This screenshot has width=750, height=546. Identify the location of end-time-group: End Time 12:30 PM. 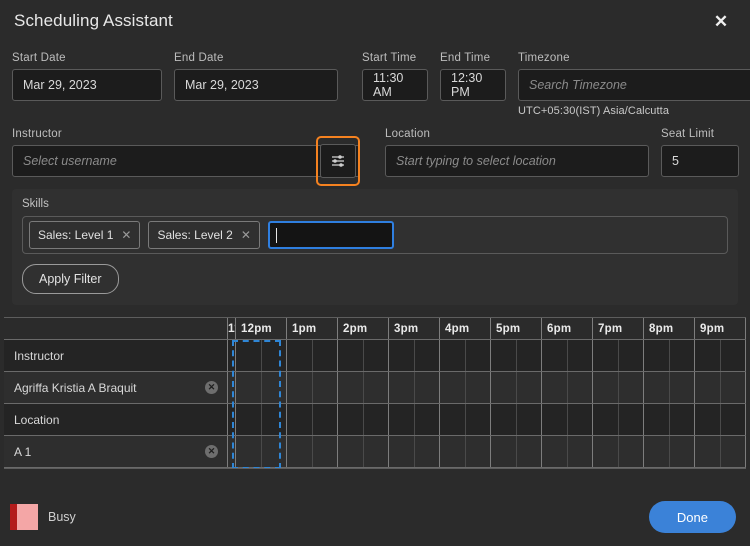
(473, 76).